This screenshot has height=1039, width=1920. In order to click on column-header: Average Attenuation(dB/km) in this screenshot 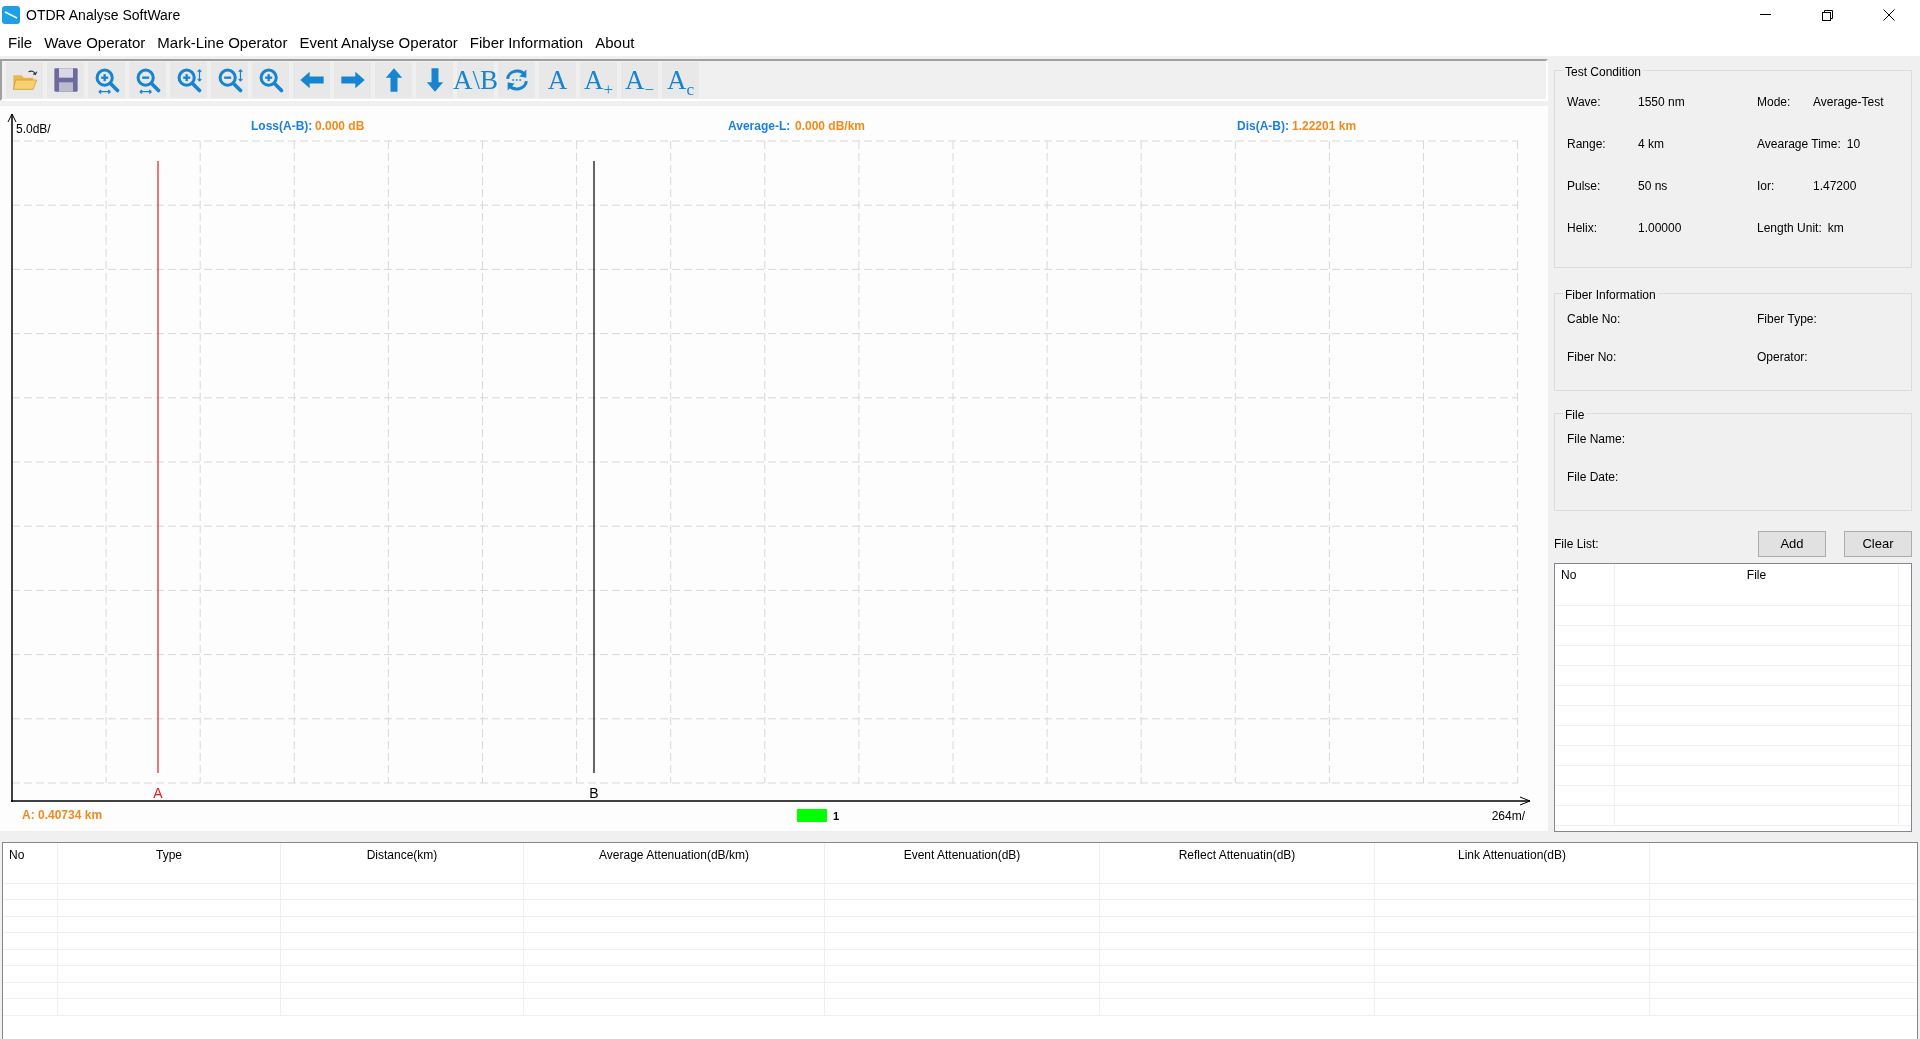, I will do `click(674, 855)`.